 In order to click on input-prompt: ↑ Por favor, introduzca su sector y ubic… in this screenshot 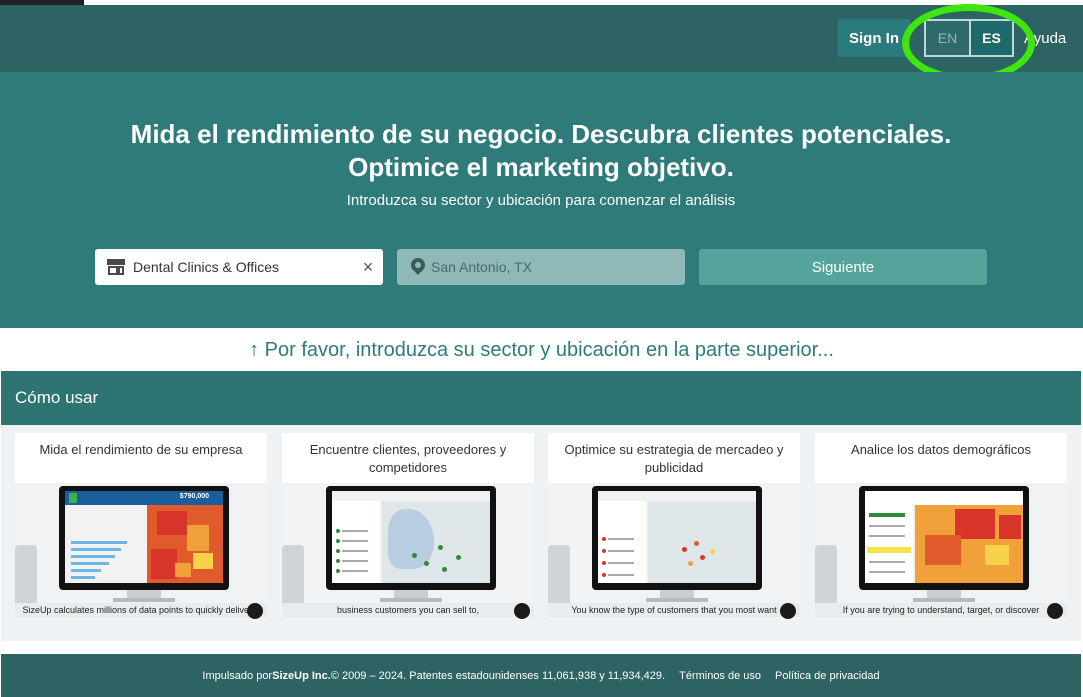, I will do `click(541, 350)`.